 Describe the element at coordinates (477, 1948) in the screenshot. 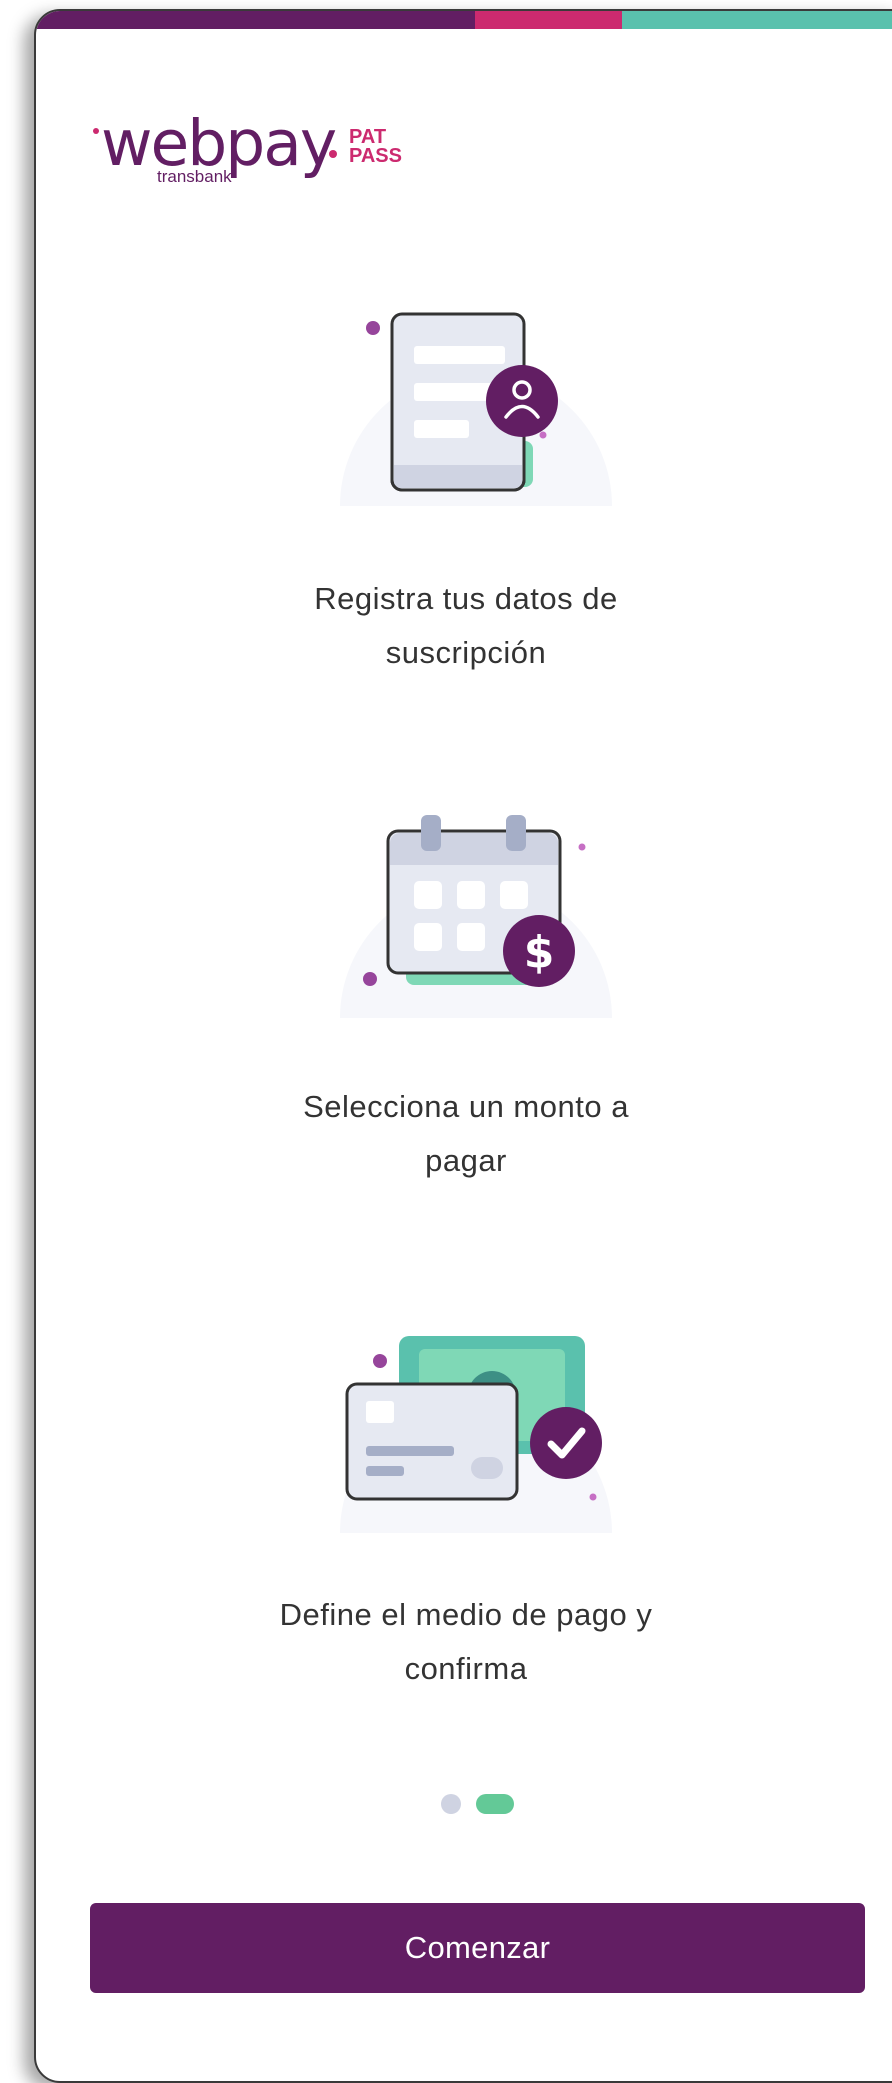

I see `start-button: Comenzar` at that location.